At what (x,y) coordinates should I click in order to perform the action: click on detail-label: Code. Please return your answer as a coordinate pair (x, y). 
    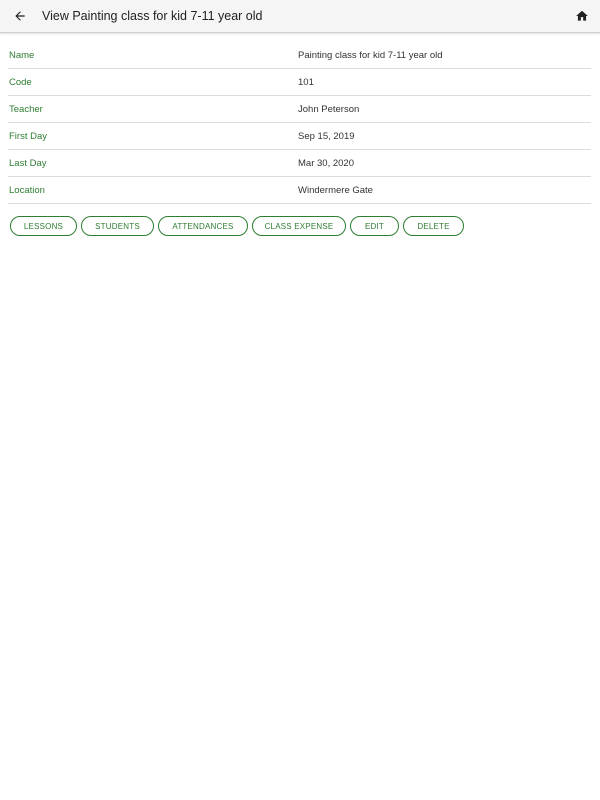
    Looking at the image, I should click on (20, 82).